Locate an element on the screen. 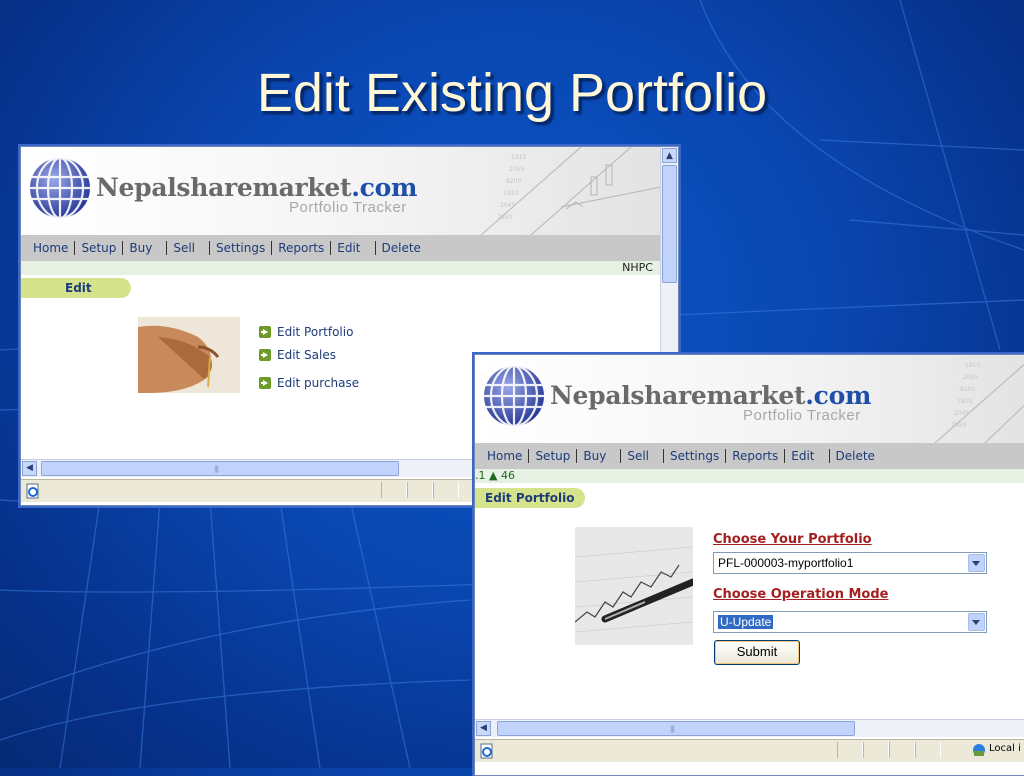 The height and width of the screenshot is (776, 1024). edit-purchase-link: Edit purchase is located at coordinates (309, 383).